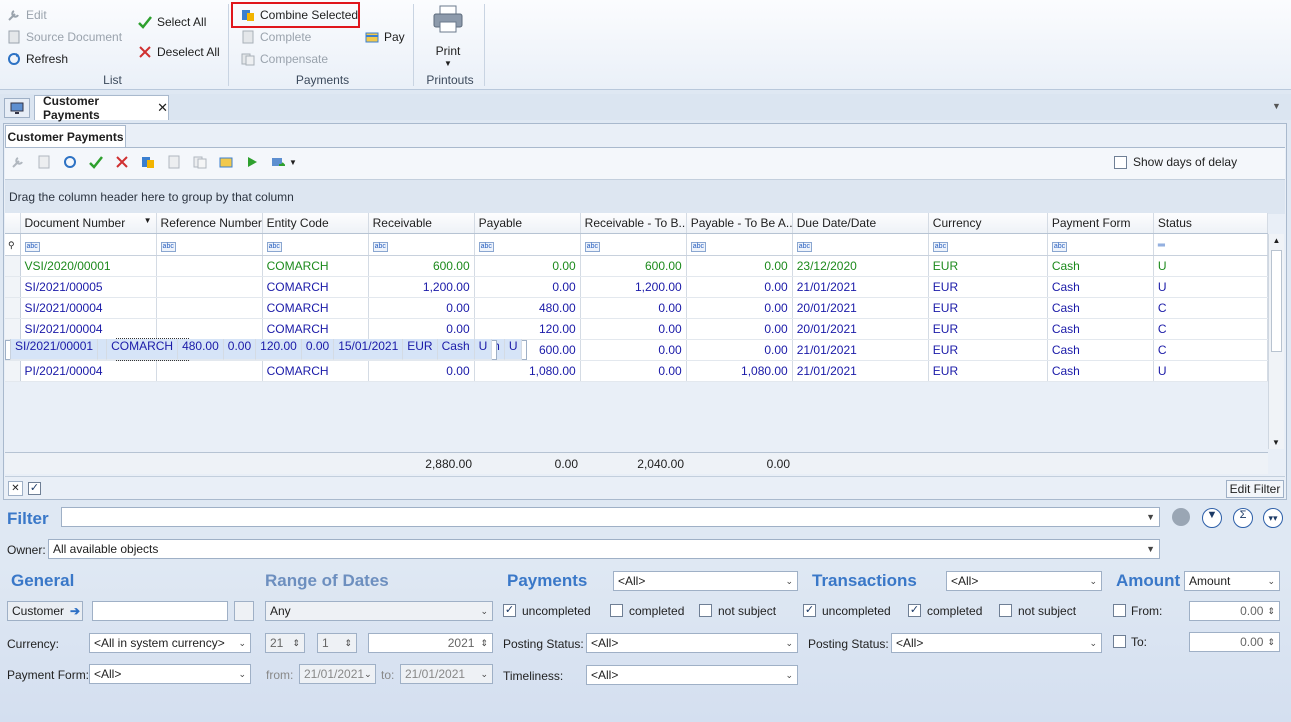  Describe the element at coordinates (1276, 442) in the screenshot. I see `scroll-down-icon: ▼` at that location.